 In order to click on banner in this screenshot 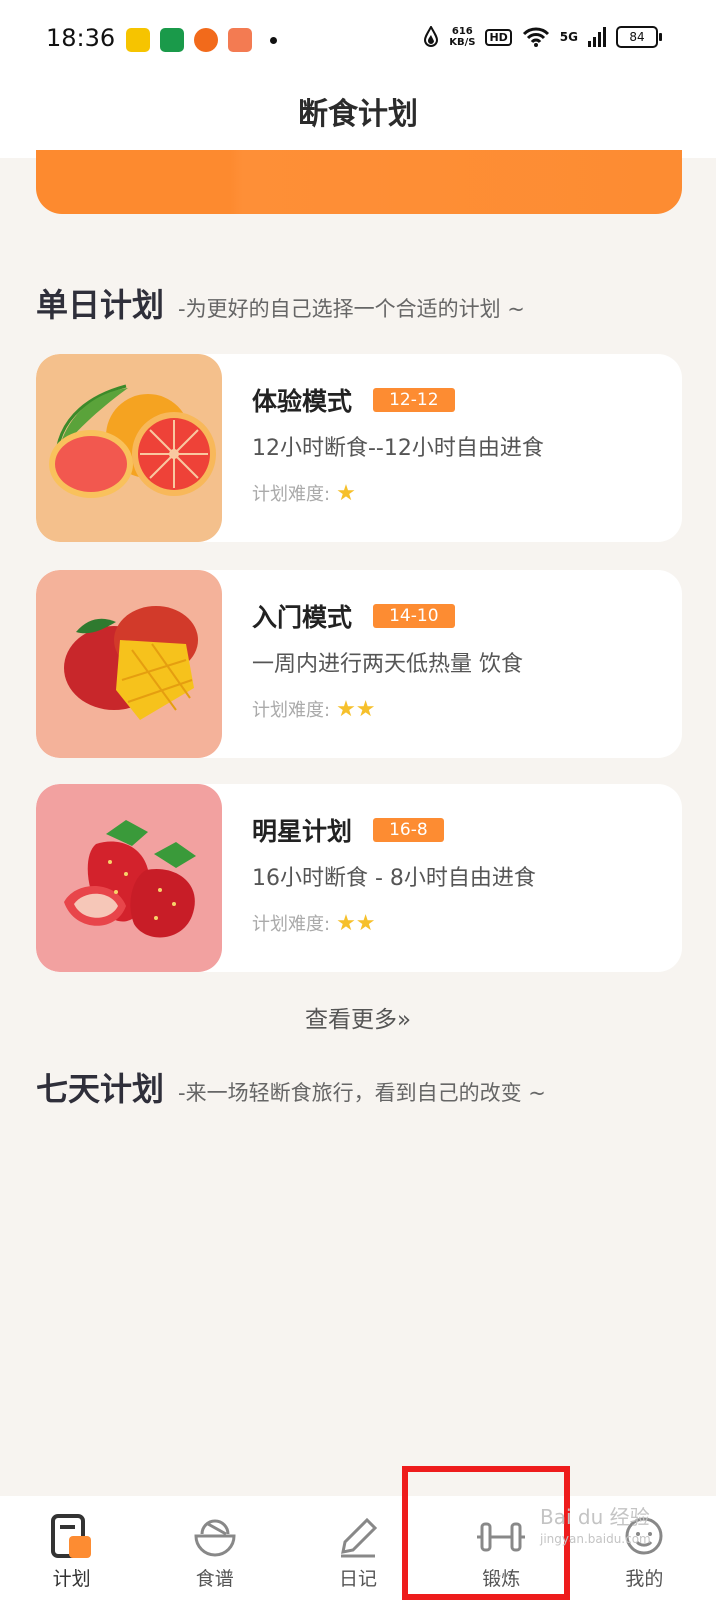, I will do `click(359, 182)`.